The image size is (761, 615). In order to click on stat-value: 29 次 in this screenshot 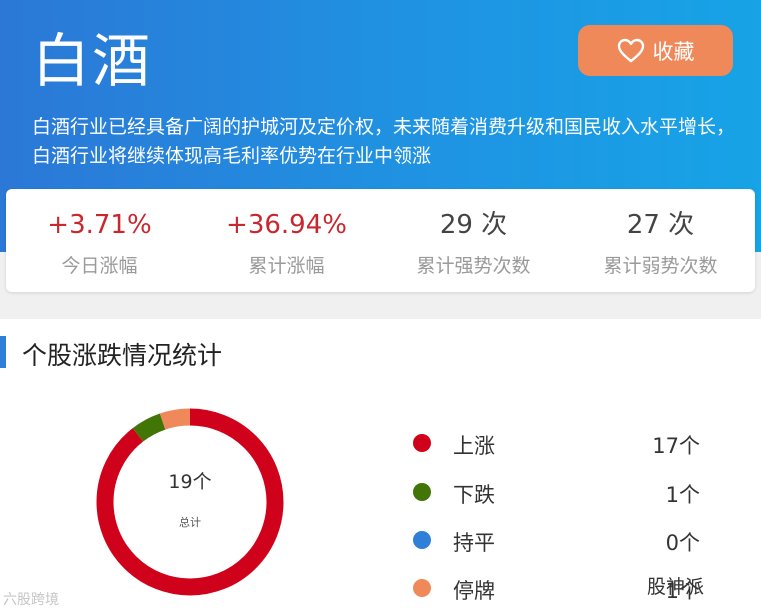, I will do `click(473, 225)`.